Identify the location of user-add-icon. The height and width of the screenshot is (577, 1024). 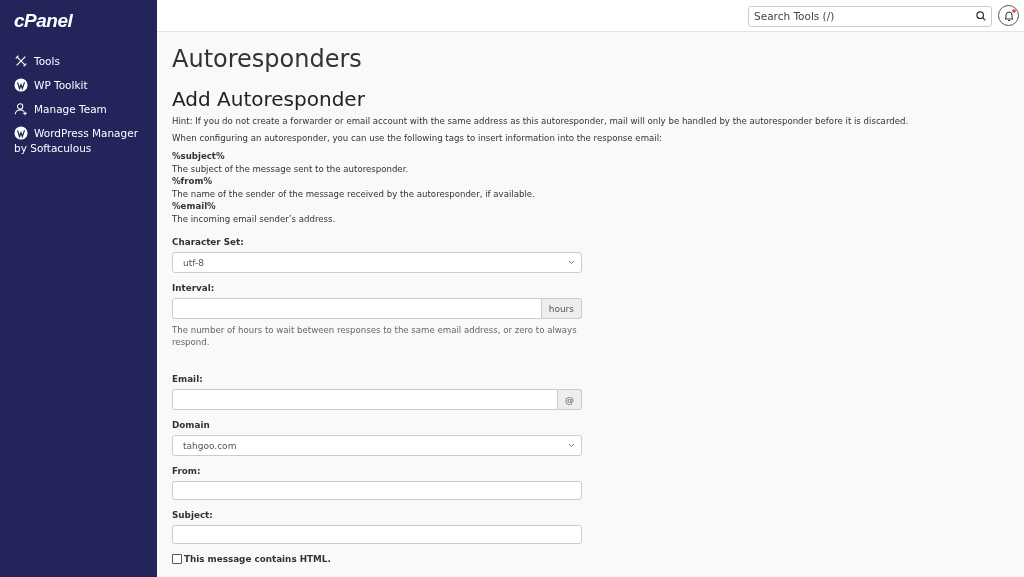
(21, 109).